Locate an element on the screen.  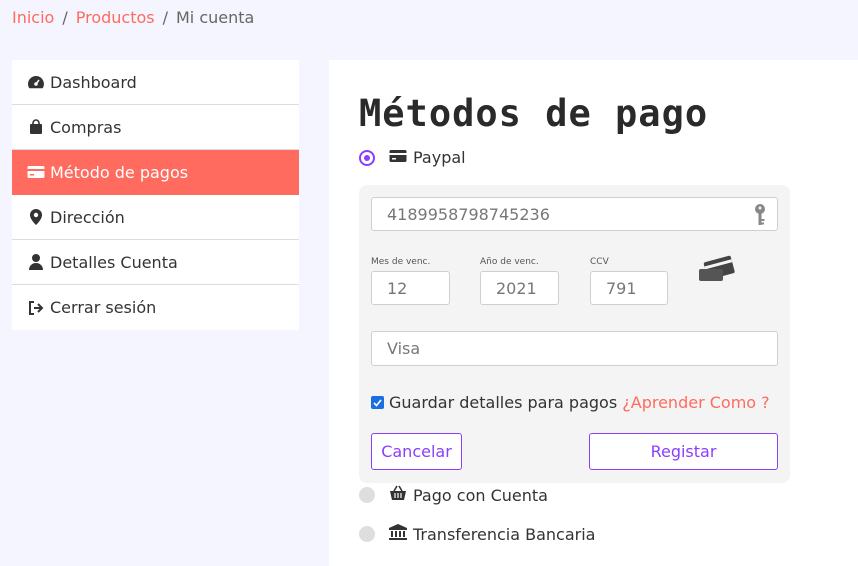
sidebar-item-compras: Compras is located at coordinates (155, 127).